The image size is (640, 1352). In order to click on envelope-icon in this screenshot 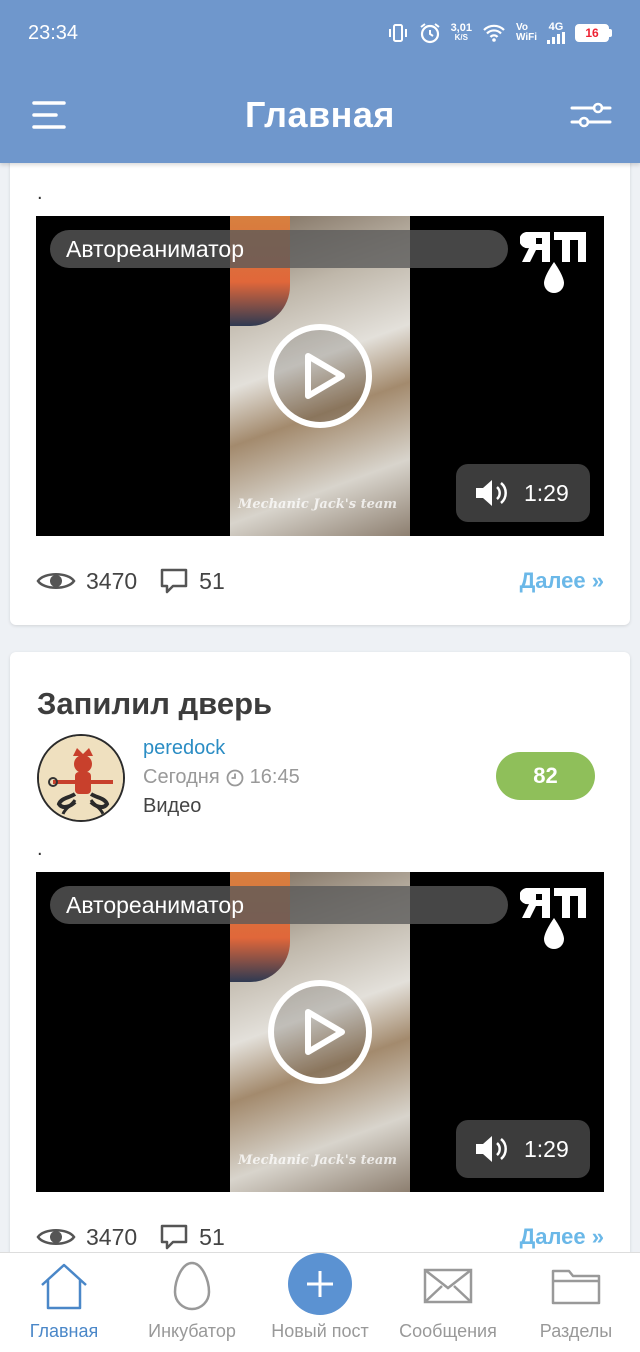, I will do `click(448, 1286)`.